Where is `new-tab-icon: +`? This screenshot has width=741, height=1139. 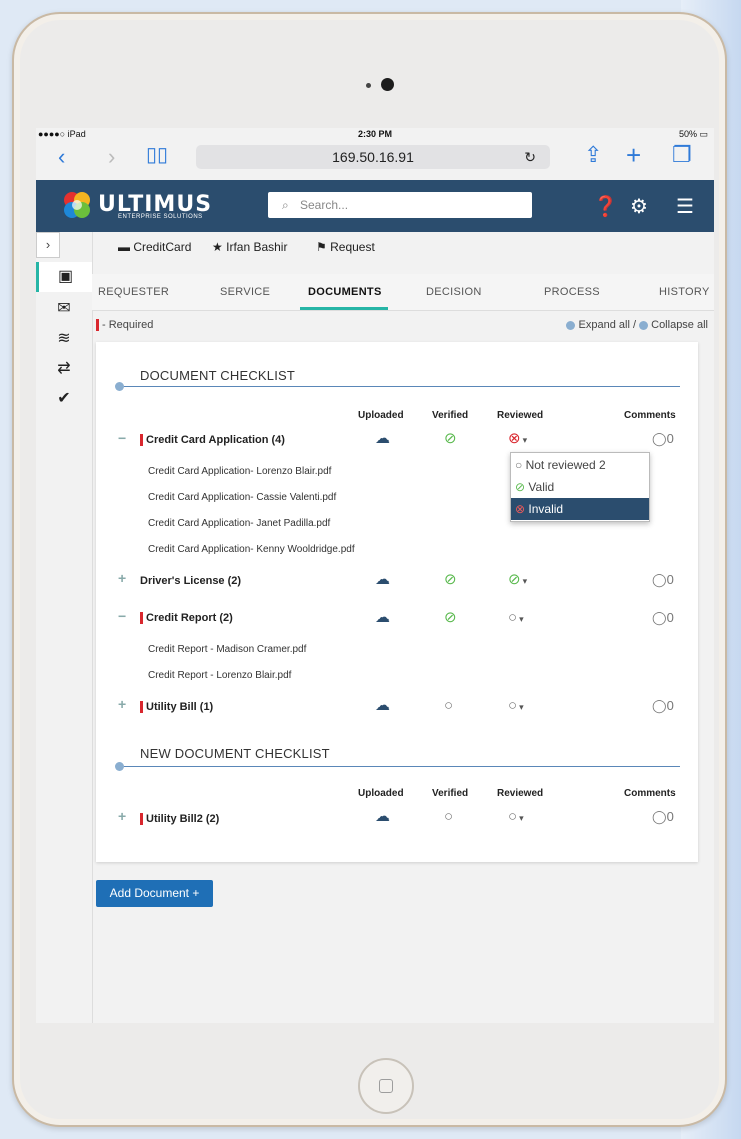
new-tab-icon: + is located at coordinates (633, 155).